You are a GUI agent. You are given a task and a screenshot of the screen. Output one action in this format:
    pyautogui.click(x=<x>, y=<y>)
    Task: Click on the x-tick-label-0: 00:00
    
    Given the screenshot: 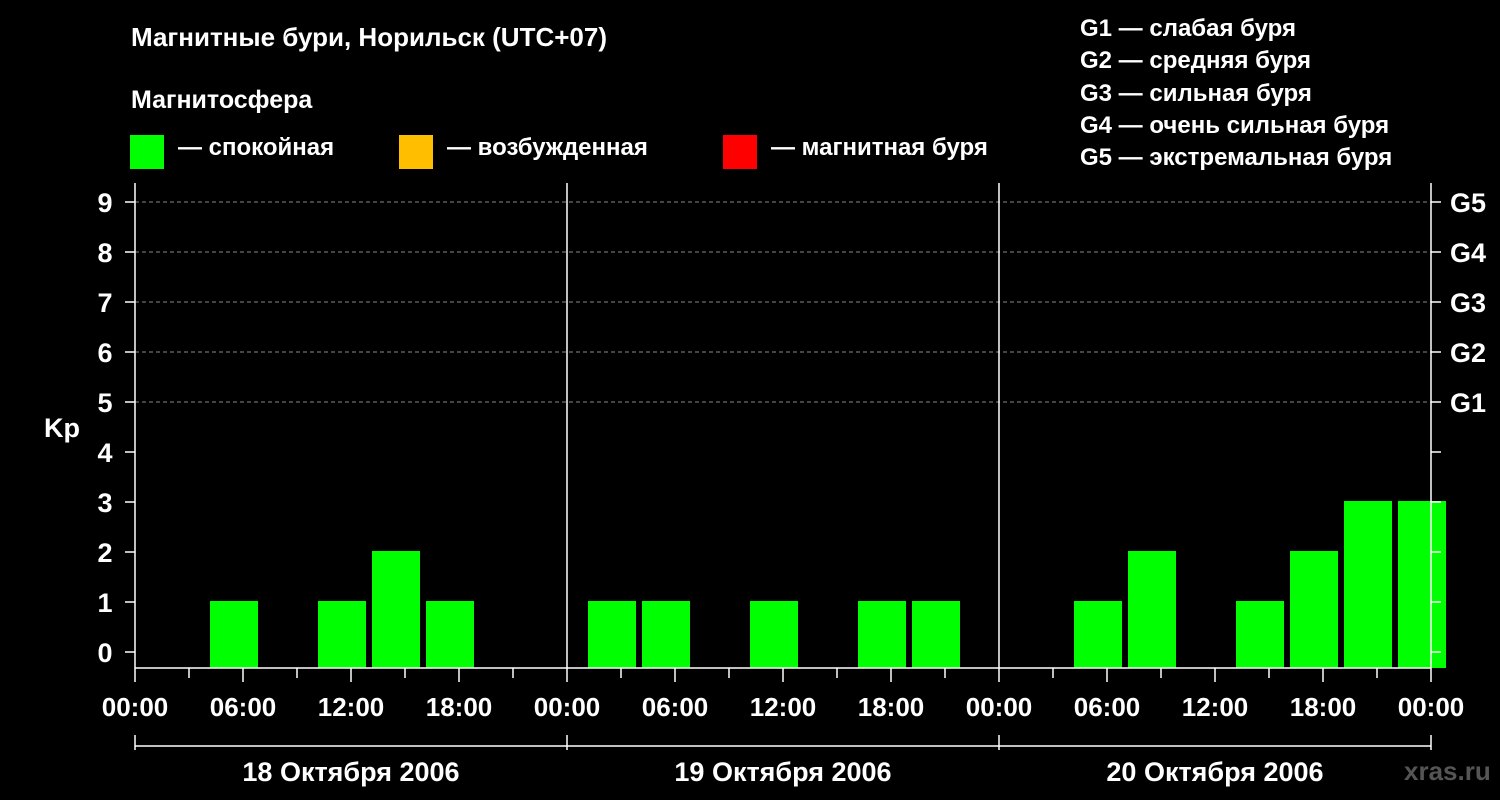 What is the action you would take?
    pyautogui.click(x=135, y=707)
    